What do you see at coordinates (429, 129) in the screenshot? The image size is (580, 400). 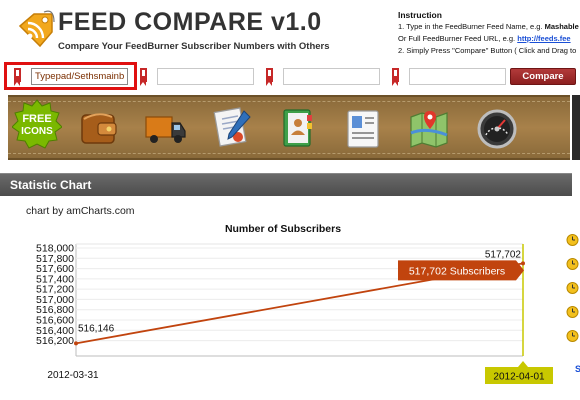 I see `map-icon` at bounding box center [429, 129].